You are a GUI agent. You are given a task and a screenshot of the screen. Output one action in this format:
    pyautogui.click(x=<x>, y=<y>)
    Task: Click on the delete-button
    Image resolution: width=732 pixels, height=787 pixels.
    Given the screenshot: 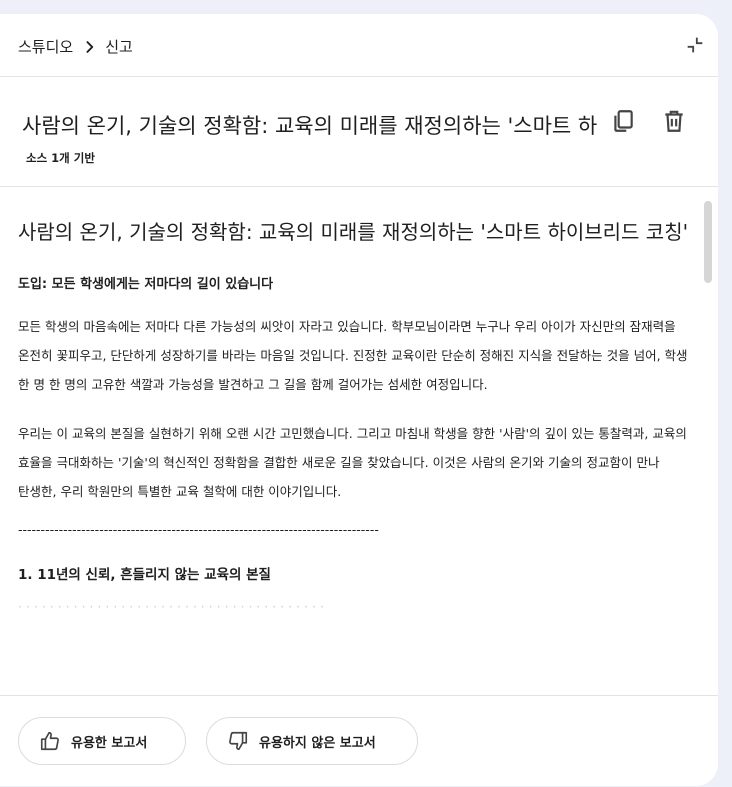 What is the action you would take?
    pyautogui.click(x=674, y=121)
    